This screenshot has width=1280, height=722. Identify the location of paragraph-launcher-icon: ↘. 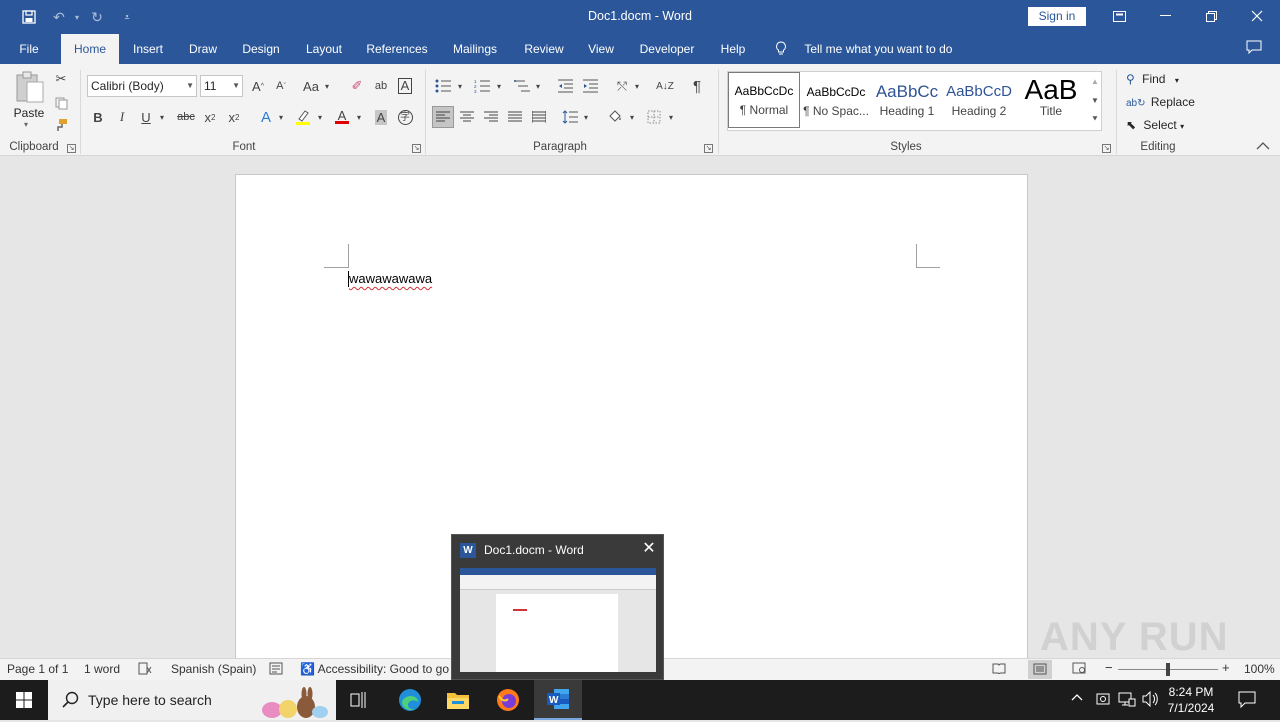
(708, 148).